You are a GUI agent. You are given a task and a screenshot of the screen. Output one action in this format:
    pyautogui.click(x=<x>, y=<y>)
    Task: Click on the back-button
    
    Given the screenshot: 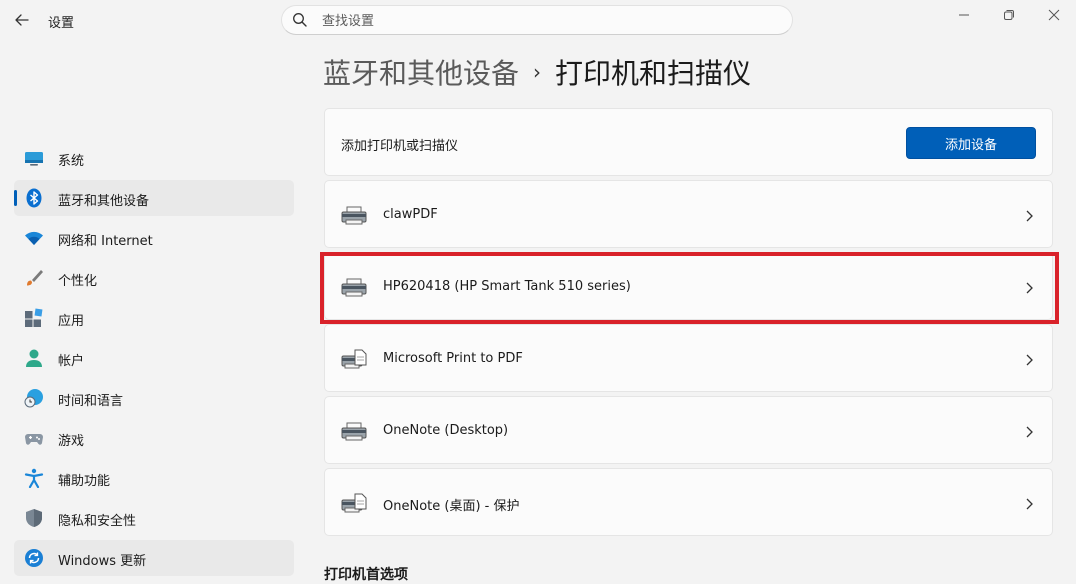 What is the action you would take?
    pyautogui.click(x=22, y=20)
    